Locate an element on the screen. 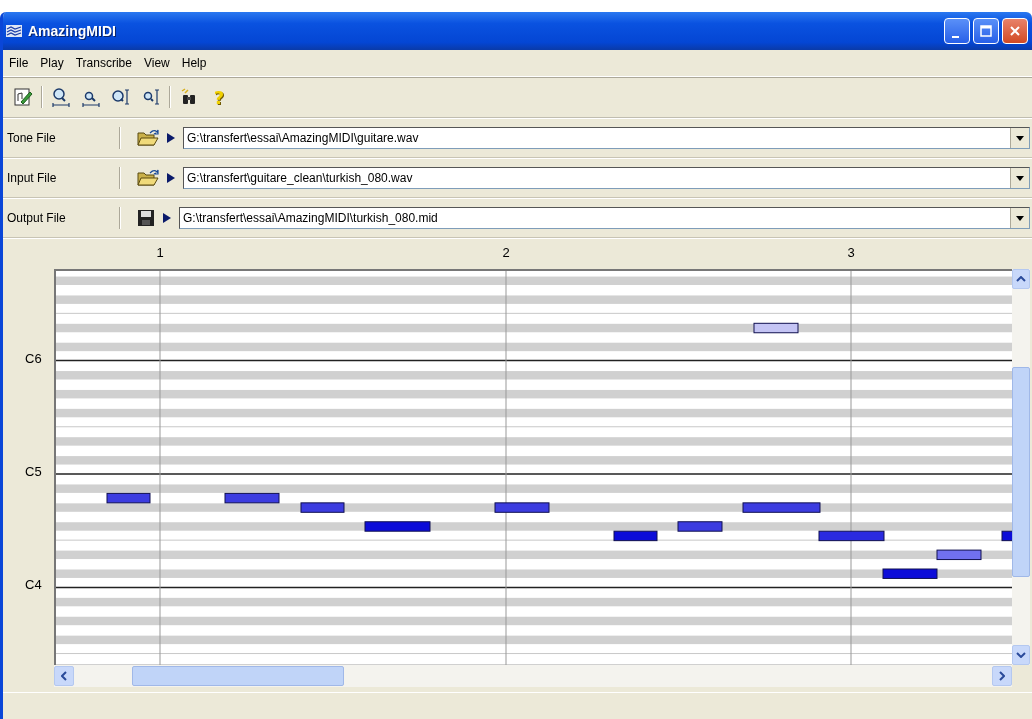 The image size is (1032, 719). menu-item: File is located at coordinates (19, 63).